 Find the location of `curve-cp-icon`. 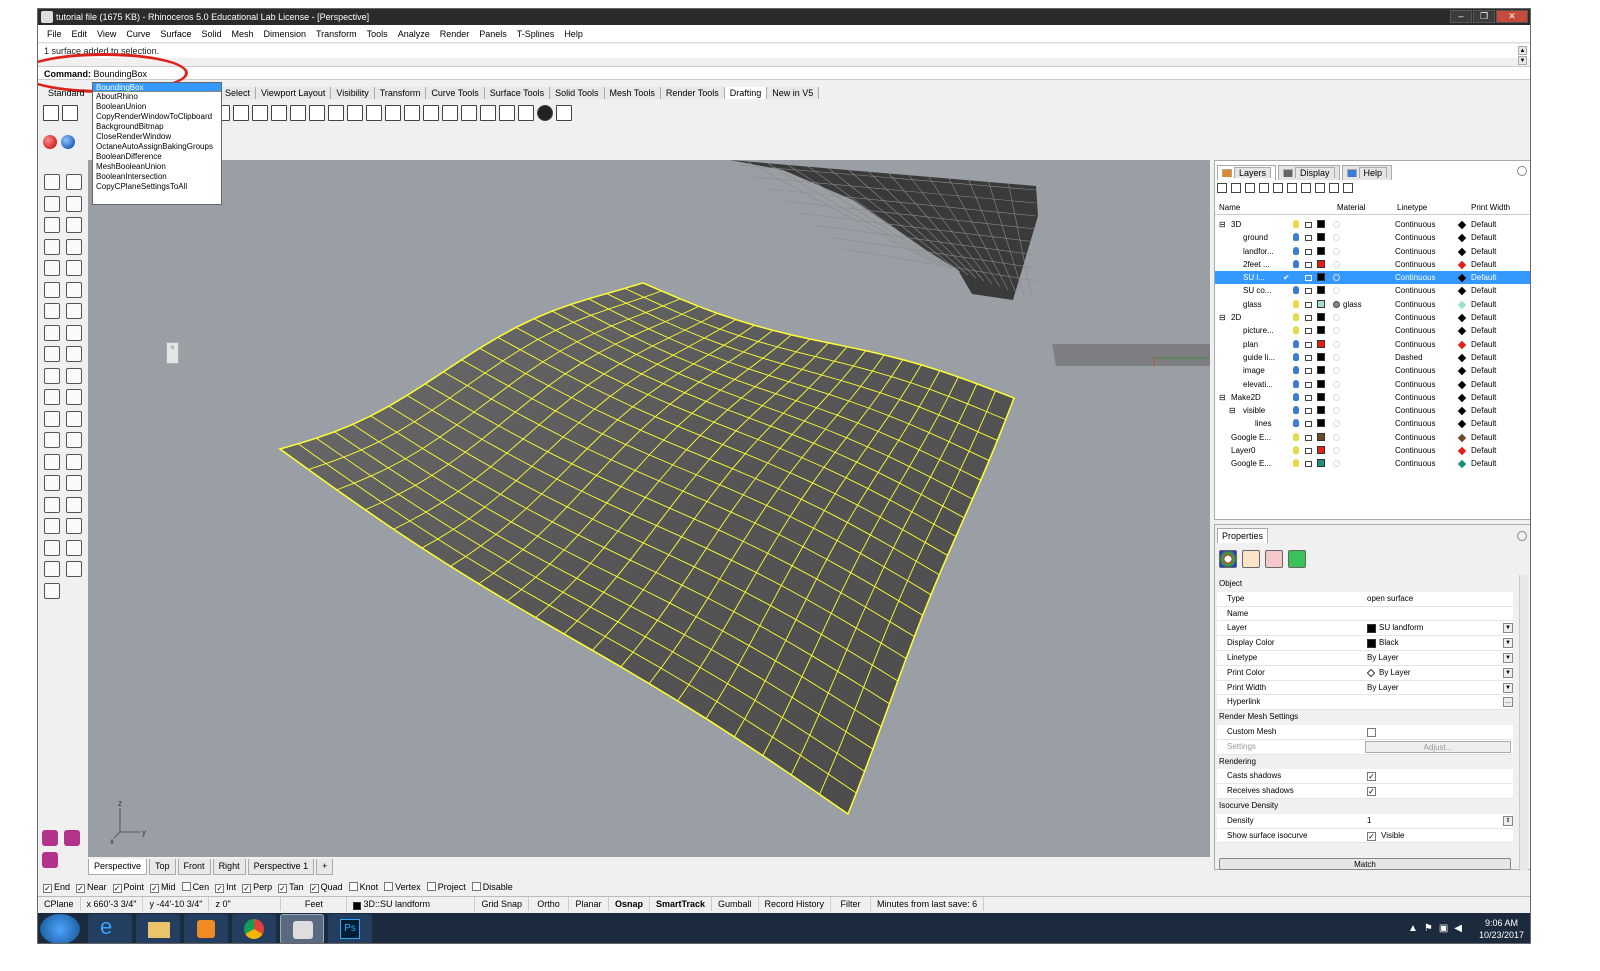

curve-cp-icon is located at coordinates (52, 246).